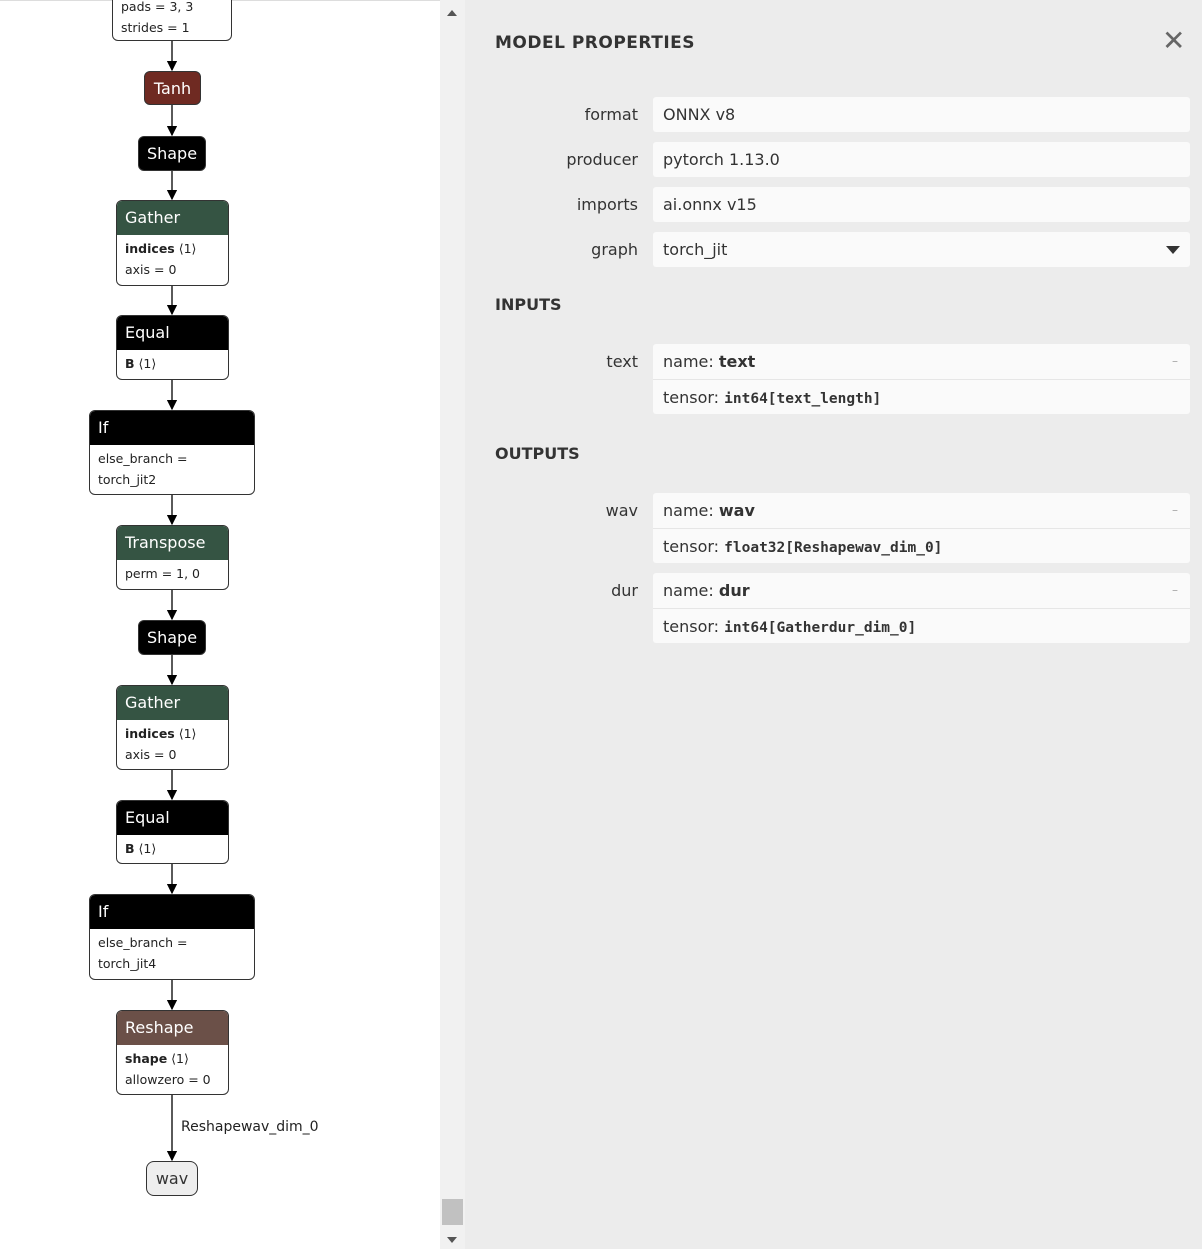 This screenshot has height=1250, width=1202. What do you see at coordinates (141, 573) in the screenshot?
I see `attr-name: perm` at bounding box center [141, 573].